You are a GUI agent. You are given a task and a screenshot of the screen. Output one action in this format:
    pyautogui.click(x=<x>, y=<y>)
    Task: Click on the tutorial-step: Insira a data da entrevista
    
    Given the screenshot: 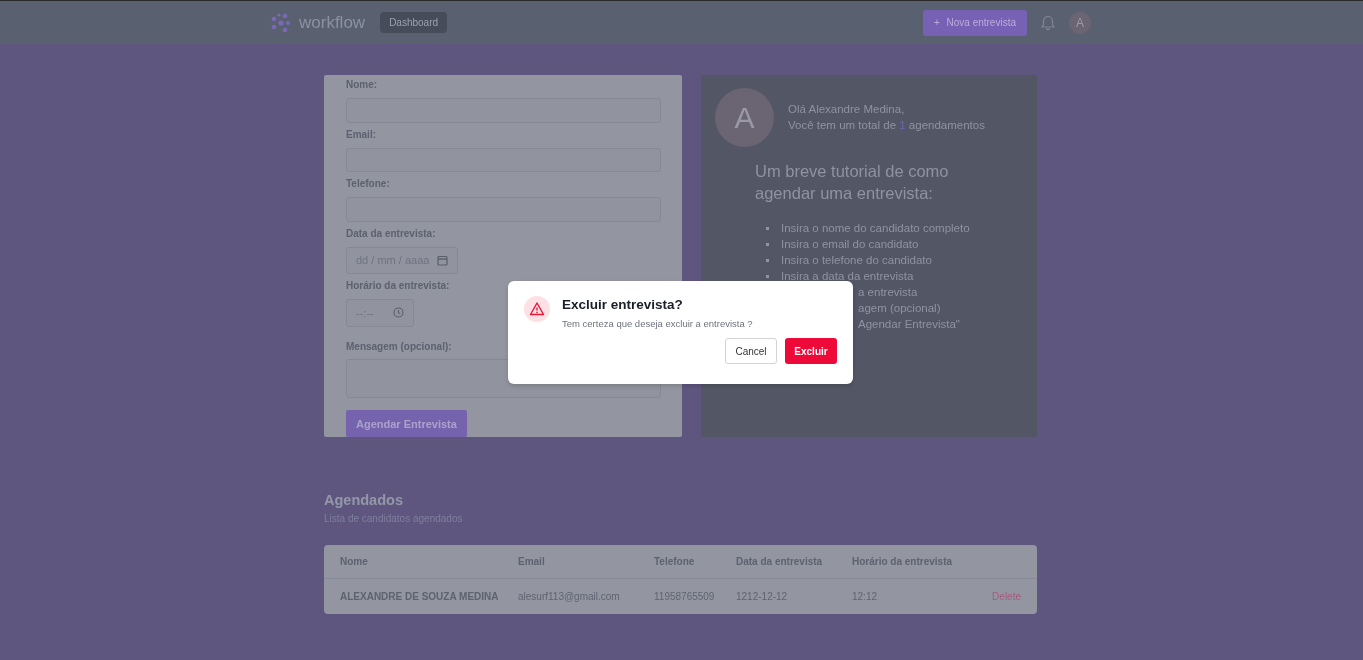 What is the action you would take?
    pyautogui.click(x=847, y=276)
    